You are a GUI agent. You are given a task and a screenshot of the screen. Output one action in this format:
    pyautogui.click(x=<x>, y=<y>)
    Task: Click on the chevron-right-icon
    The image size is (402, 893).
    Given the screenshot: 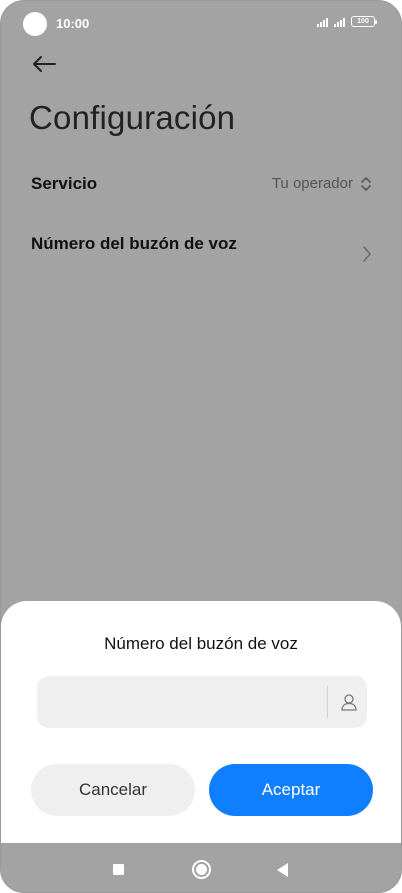 What is the action you would take?
    pyautogui.click(x=367, y=254)
    